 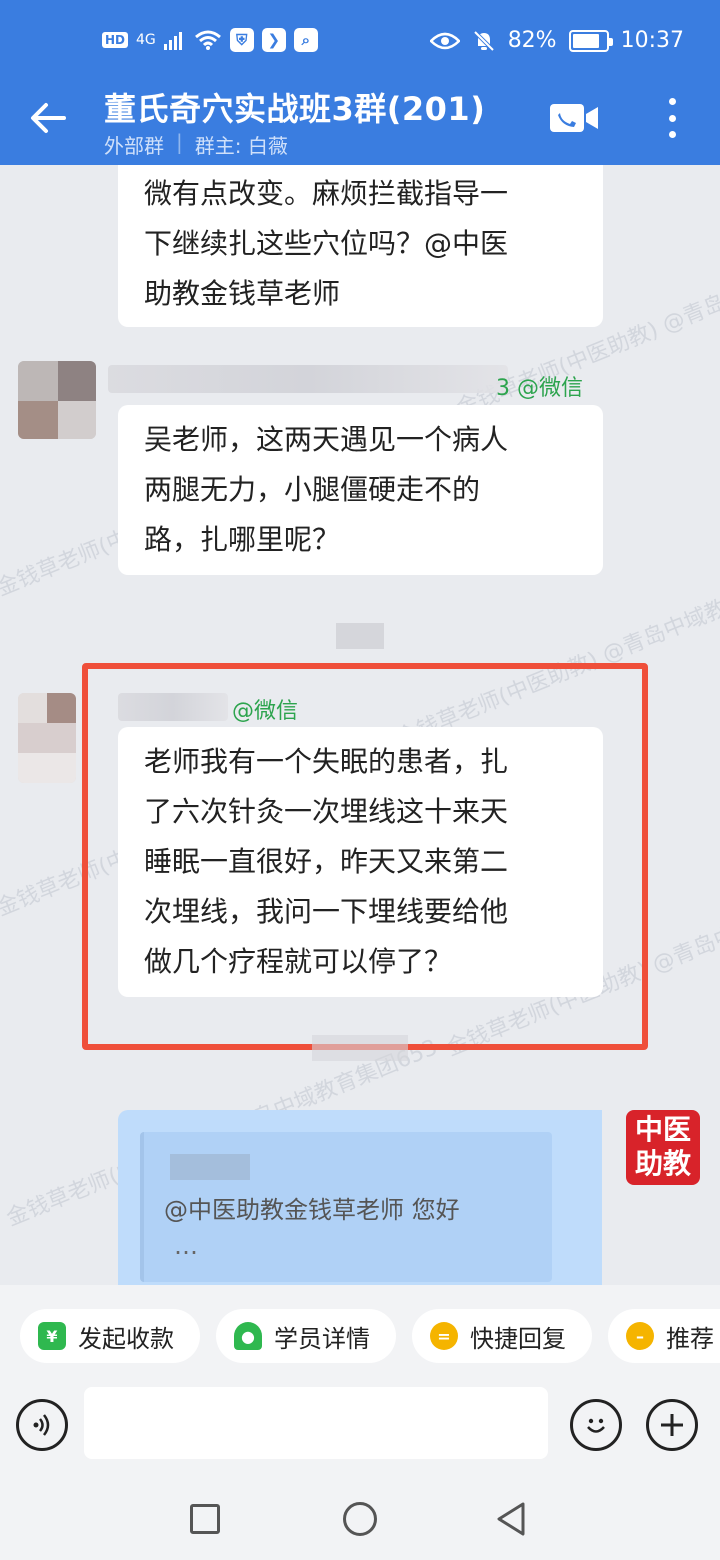 I want to click on student-icon: ●, so click(x=248, y=1336).